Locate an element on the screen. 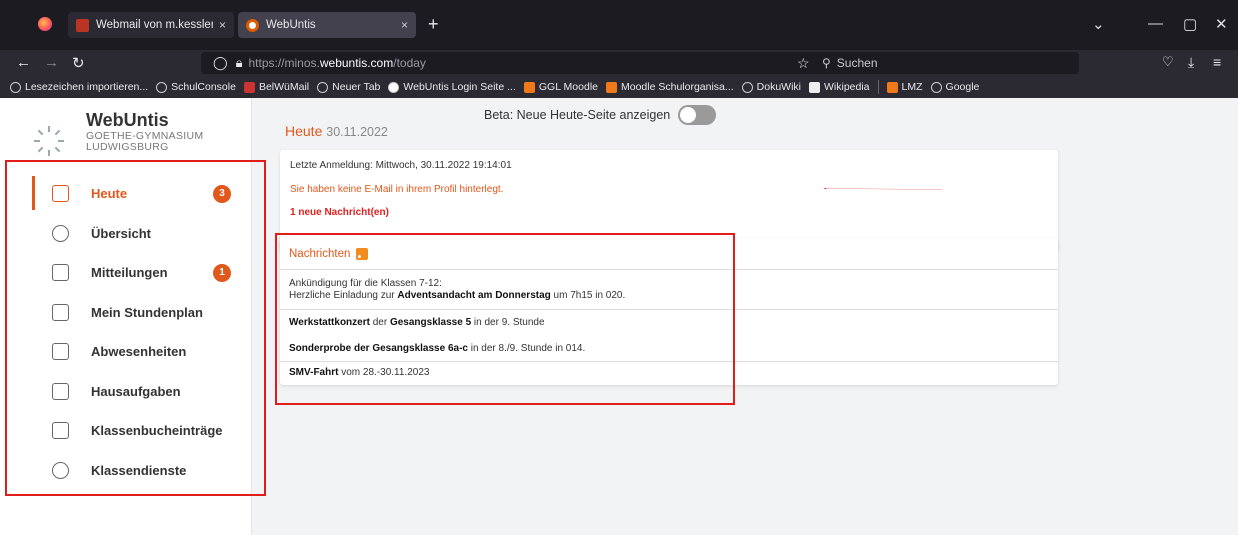 The height and width of the screenshot is (535, 1238). back-arrow-icon: ← is located at coordinates (23, 62).